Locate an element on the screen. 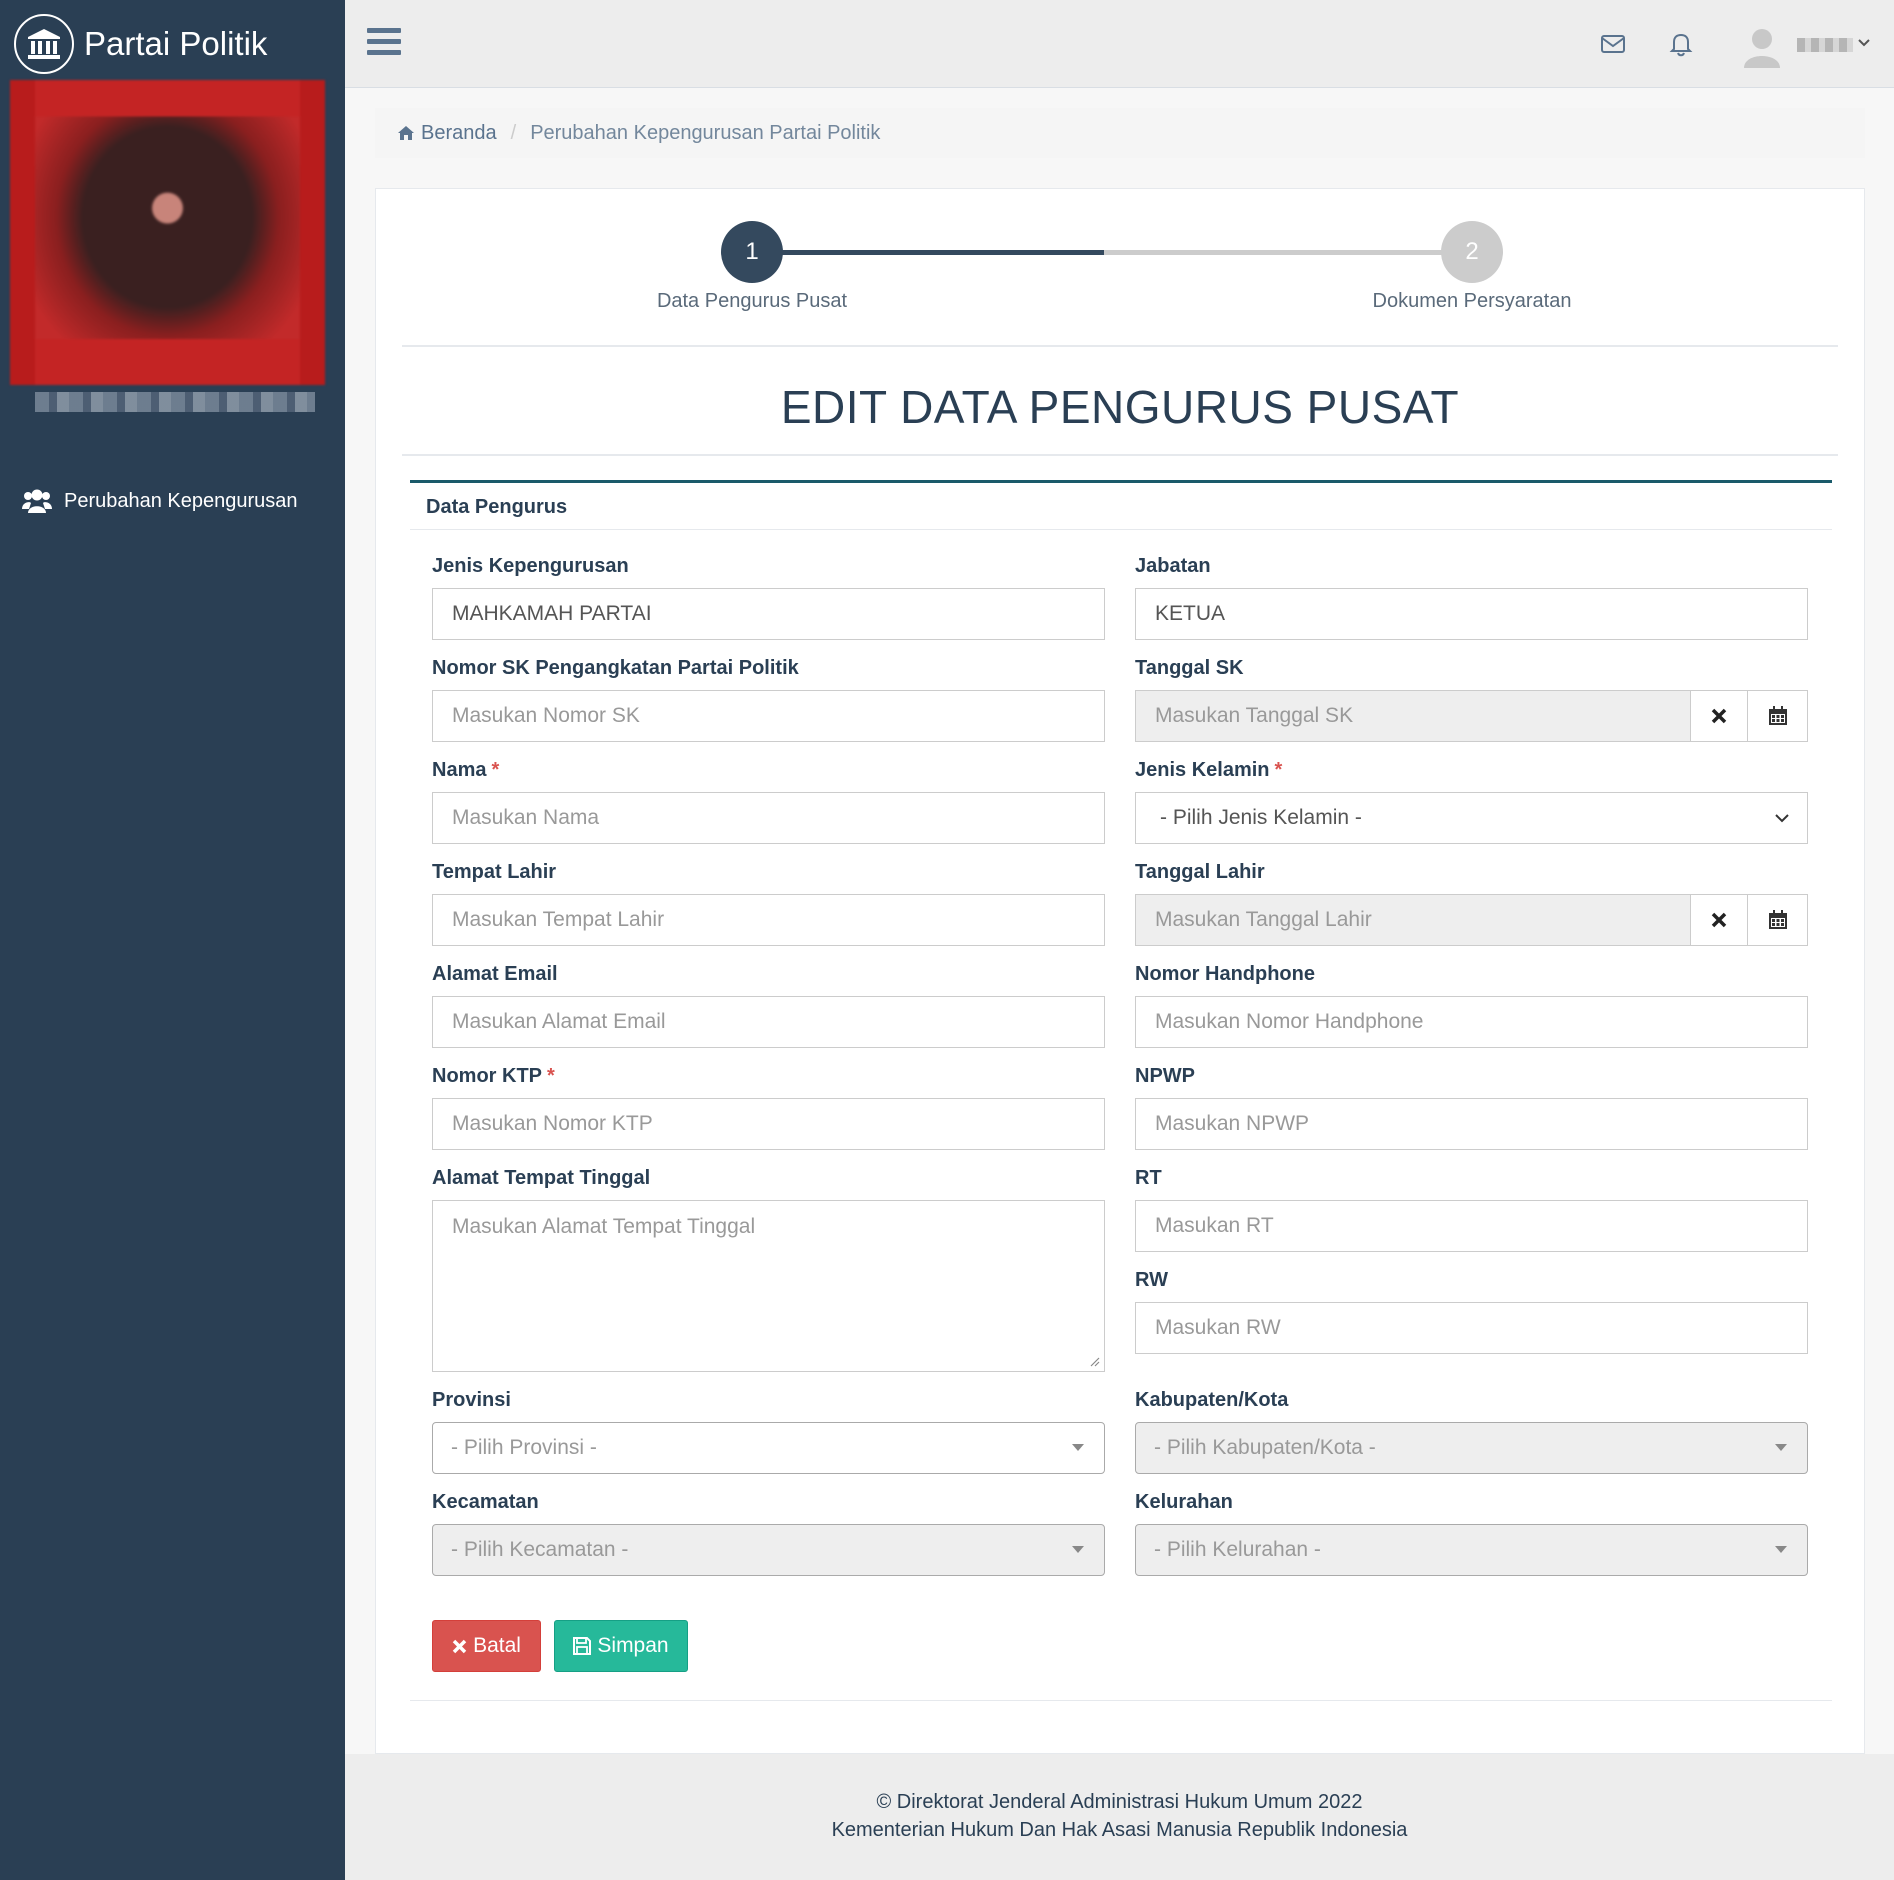 This screenshot has width=1894, height=1880. email-label: Alamat Email is located at coordinates (495, 974).